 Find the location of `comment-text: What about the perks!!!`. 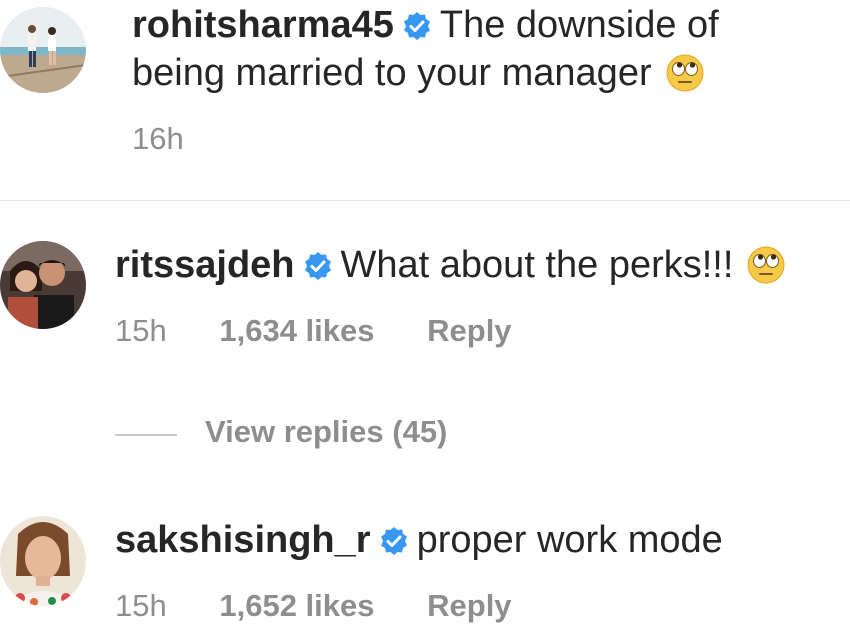

comment-text: What about the perks!!! is located at coordinates (537, 265).